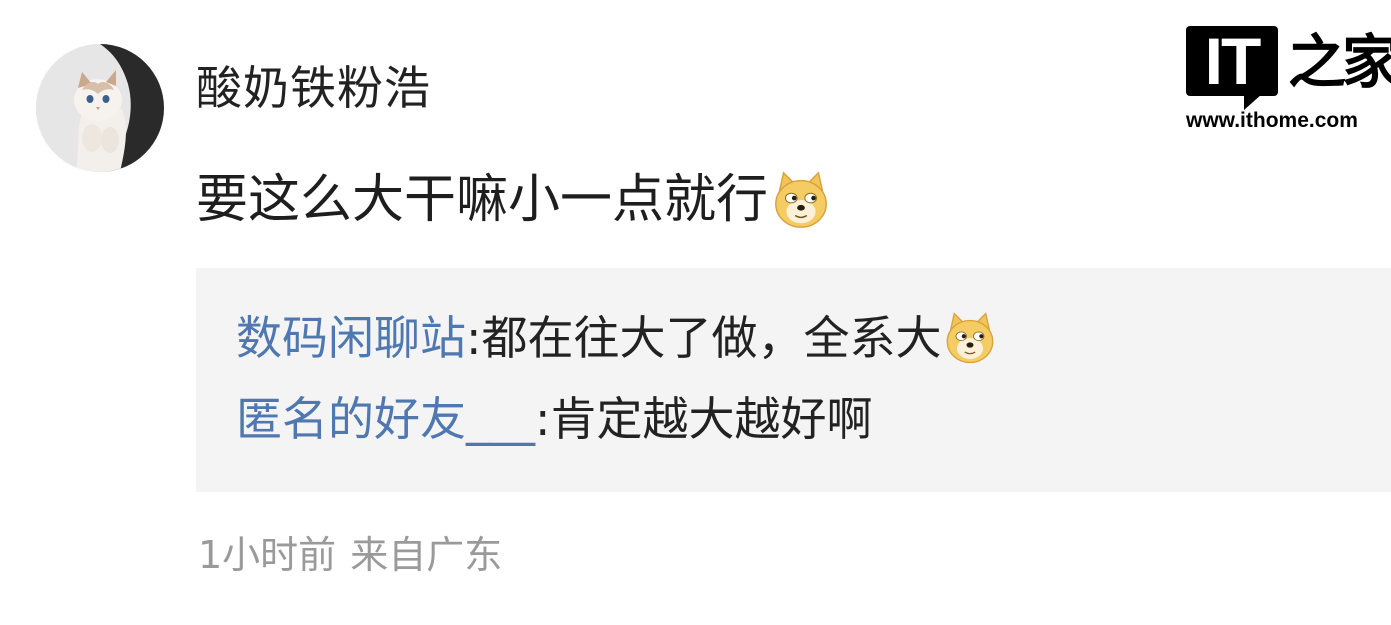 Image resolution: width=1391 pixels, height=625 pixels. I want to click on comment-time: 1小时前, so click(267, 555).